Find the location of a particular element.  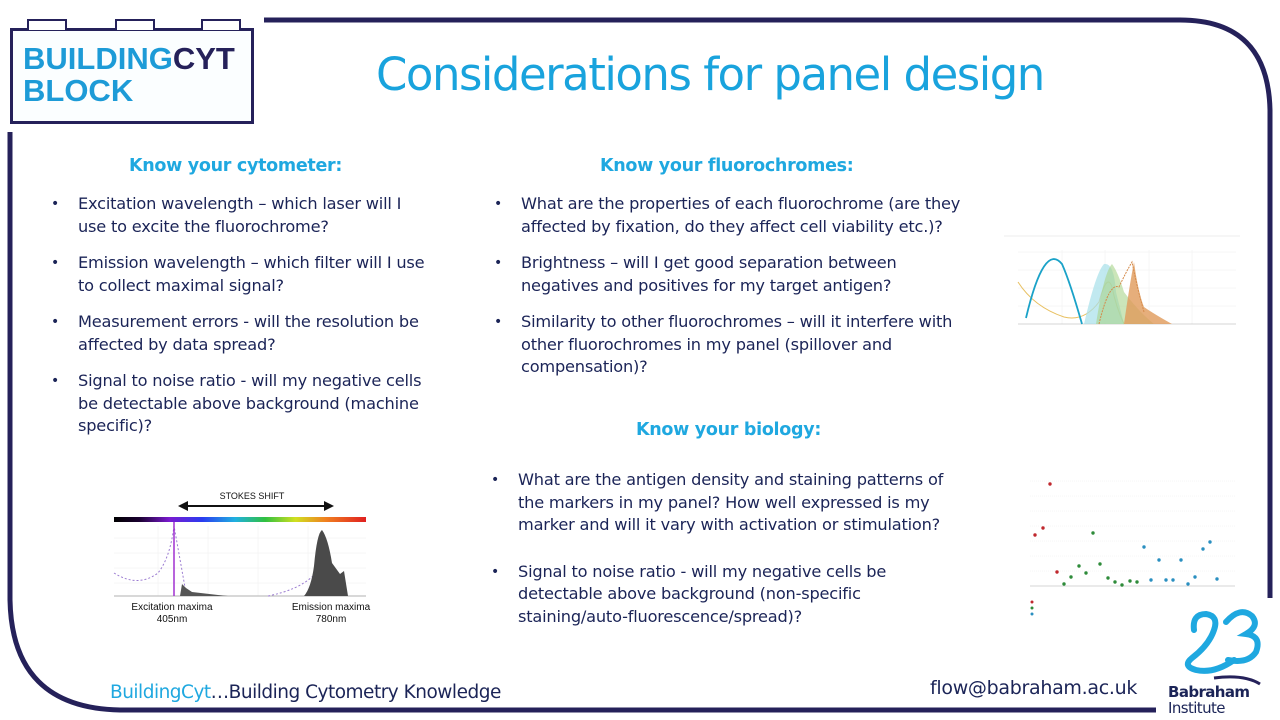

babraham-institute-logo: Babraham Institute is located at coordinates (1219, 660).